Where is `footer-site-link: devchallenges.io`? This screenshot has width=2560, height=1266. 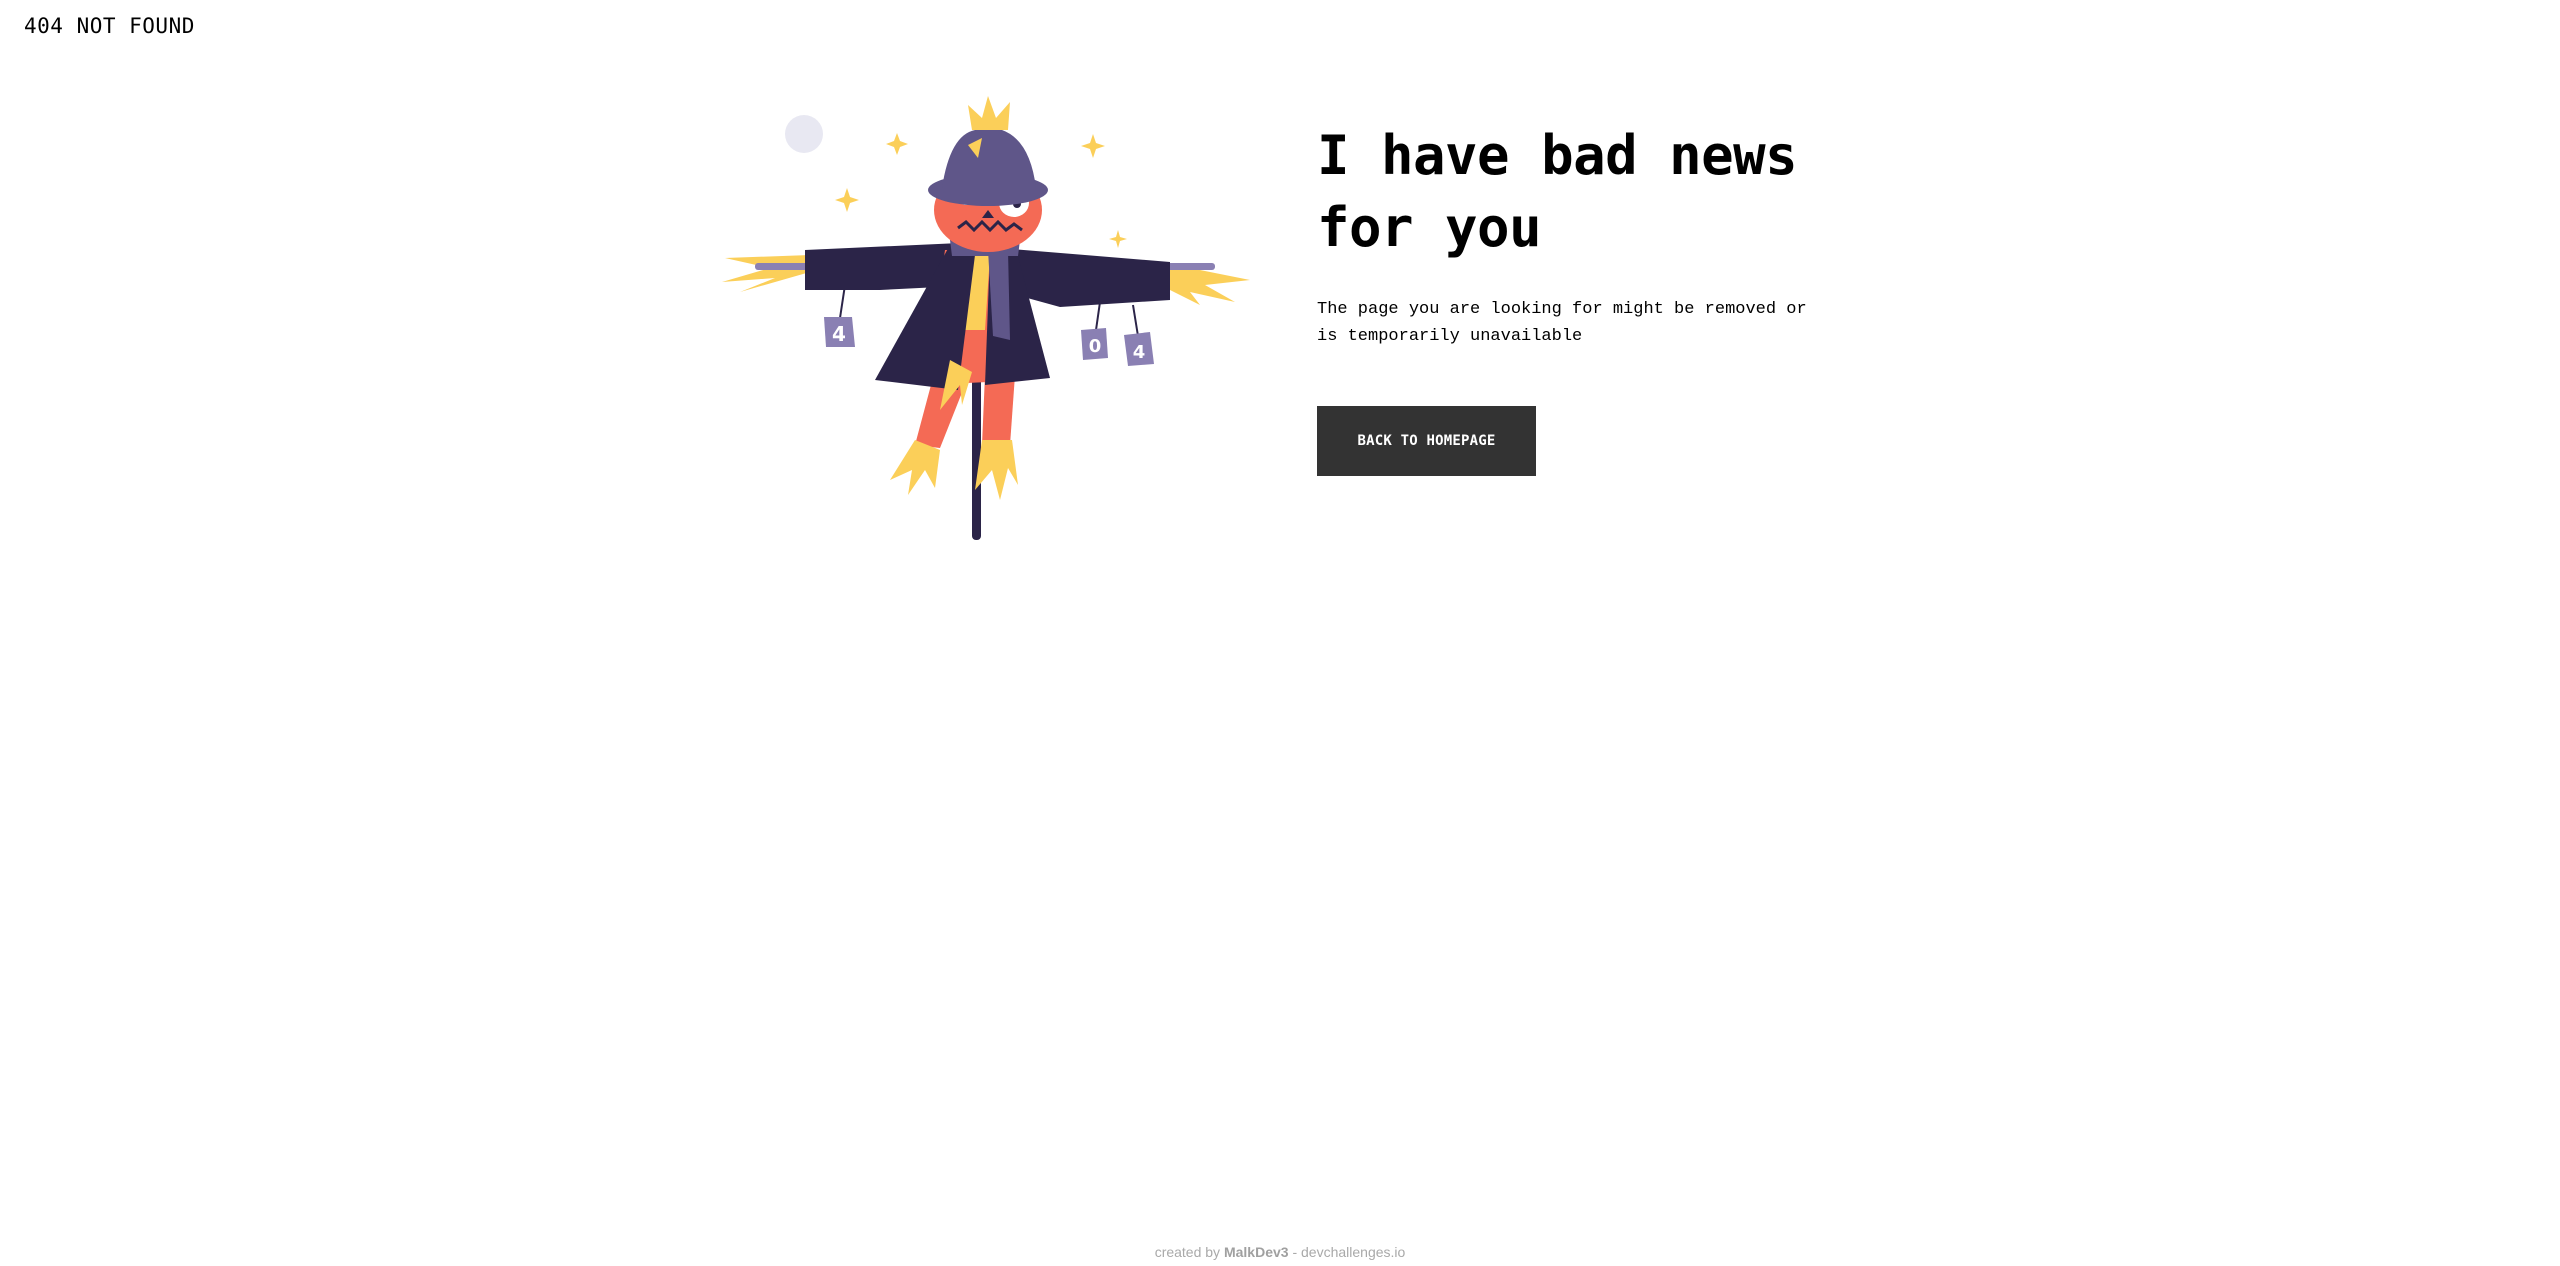 footer-site-link: devchallenges.io is located at coordinates (1353, 1252).